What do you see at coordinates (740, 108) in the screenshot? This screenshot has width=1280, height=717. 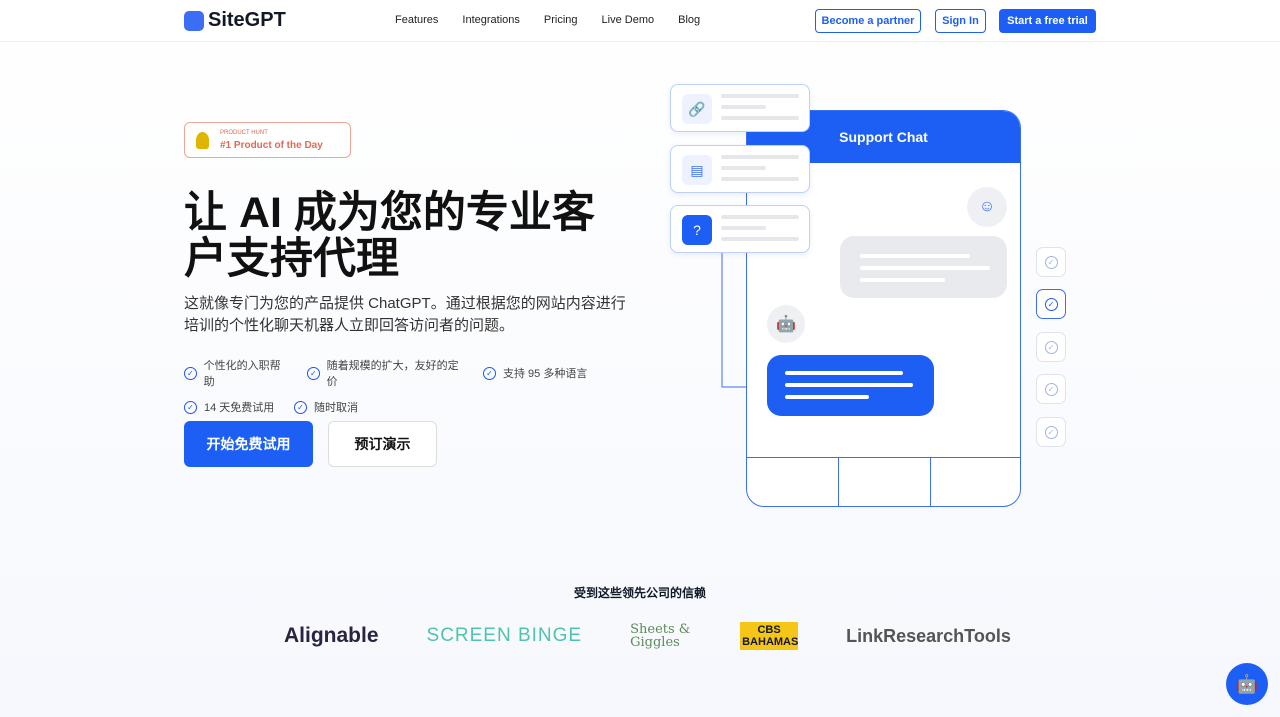 I see `source-card-link: 🔗` at bounding box center [740, 108].